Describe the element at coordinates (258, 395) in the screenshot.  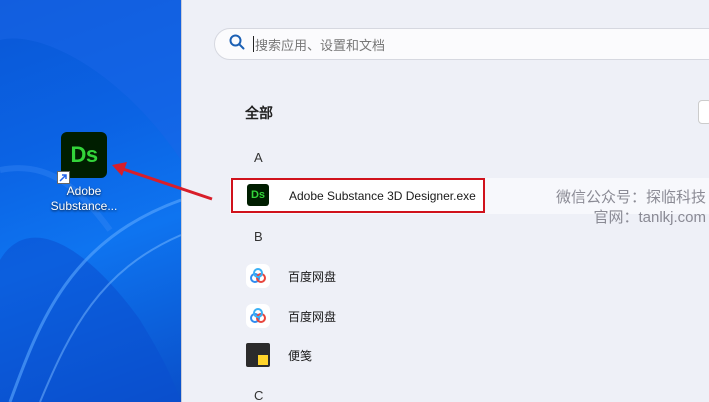
I see `letter-header-c: C` at that location.